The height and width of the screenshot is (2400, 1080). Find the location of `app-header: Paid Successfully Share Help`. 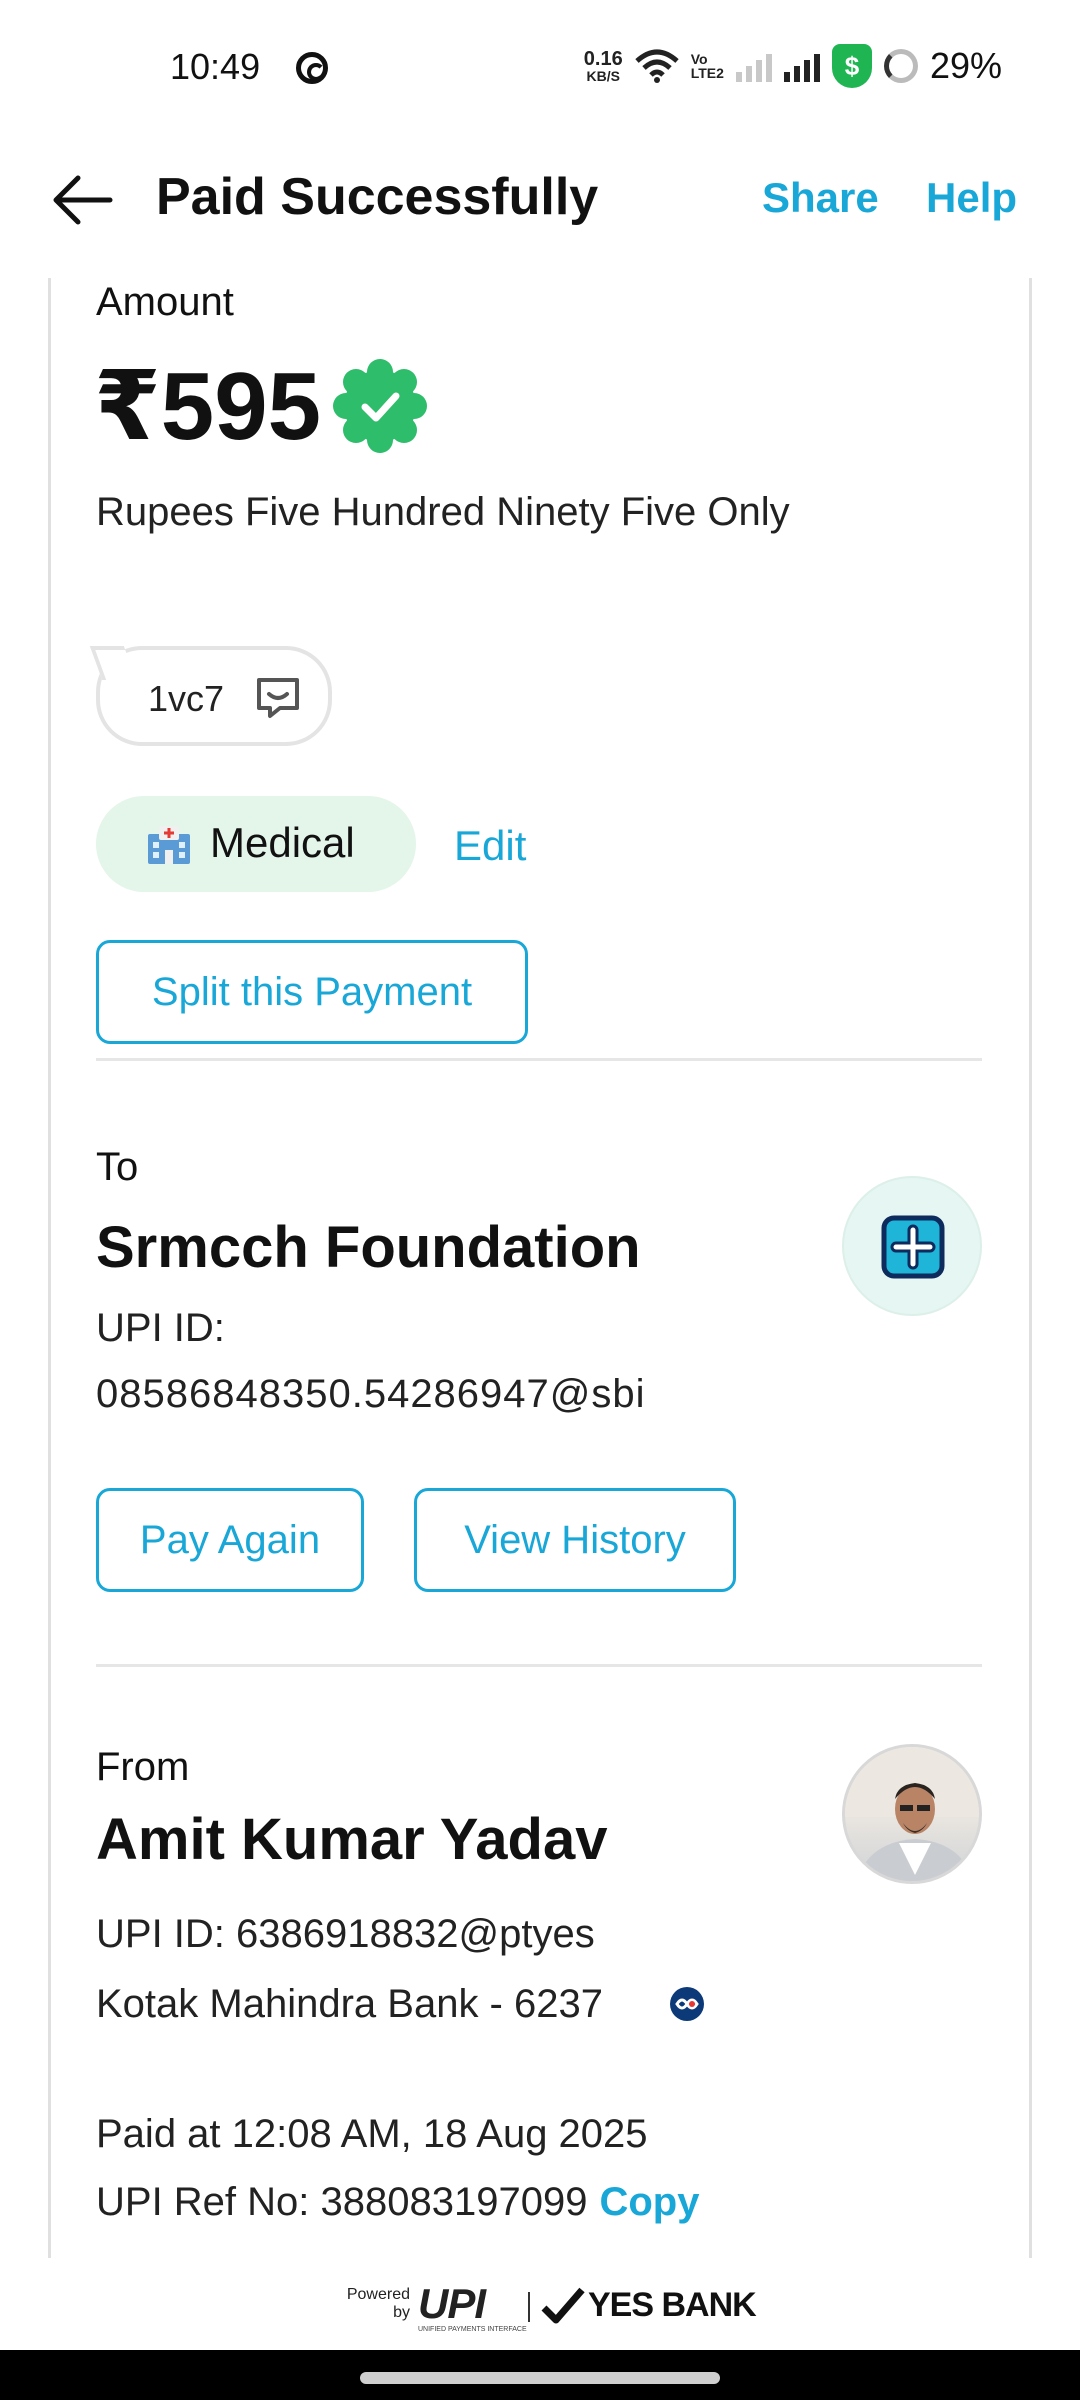

app-header: Paid Successfully Share Help is located at coordinates (540, 200).